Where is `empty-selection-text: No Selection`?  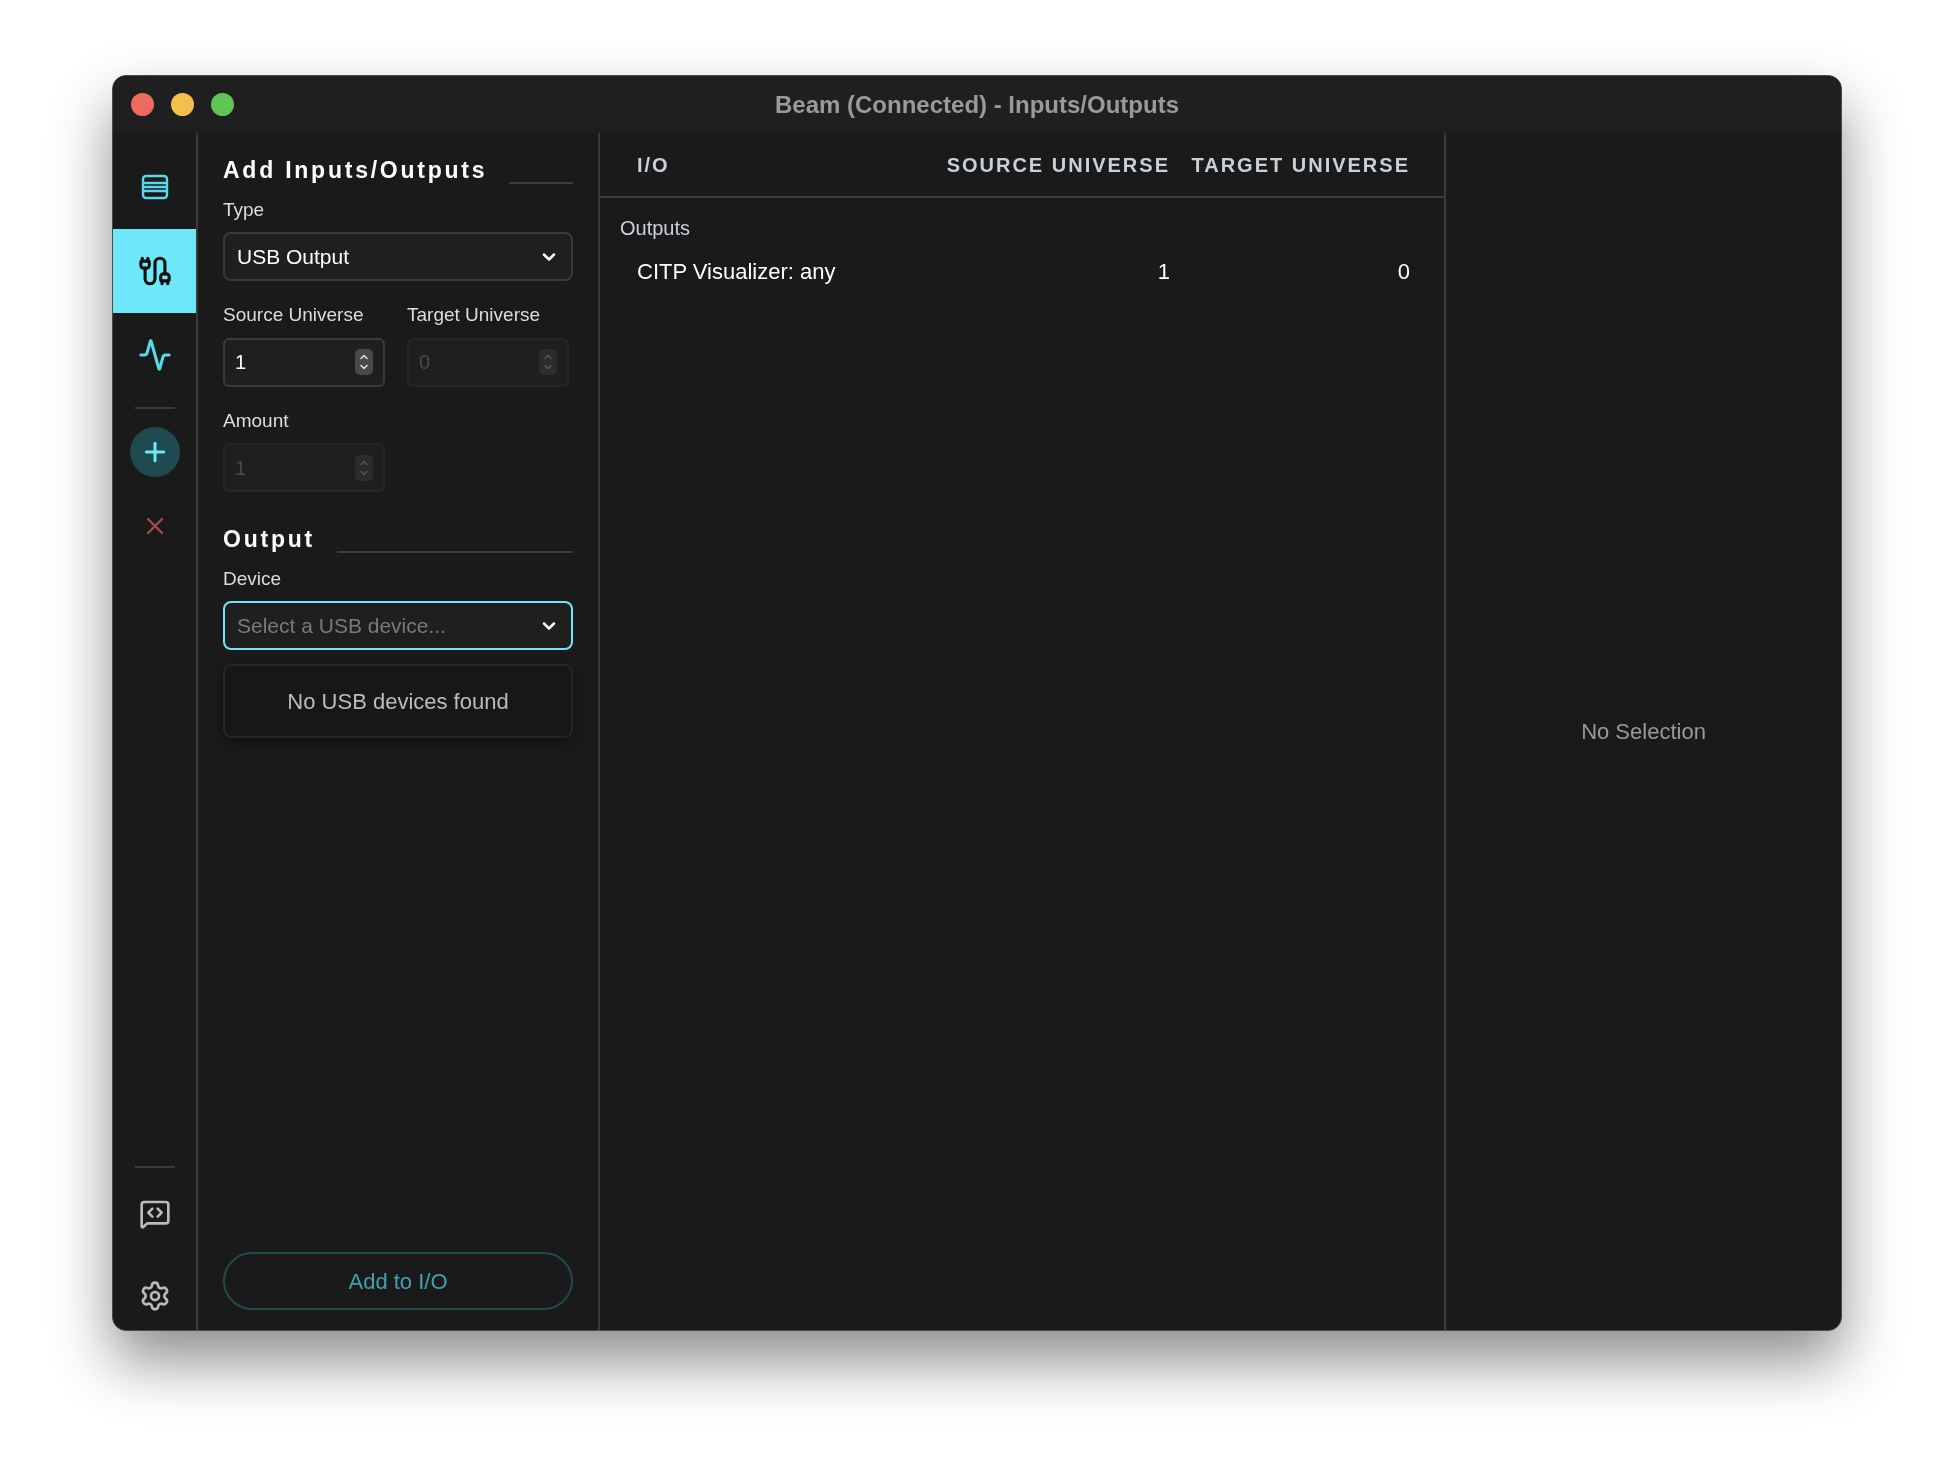 empty-selection-text: No Selection is located at coordinates (1643, 732).